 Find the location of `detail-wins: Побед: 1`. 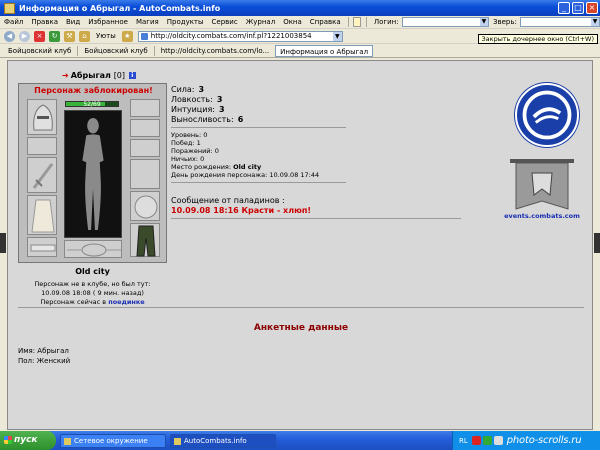

detail-wins: Побед: 1 is located at coordinates (186, 143).